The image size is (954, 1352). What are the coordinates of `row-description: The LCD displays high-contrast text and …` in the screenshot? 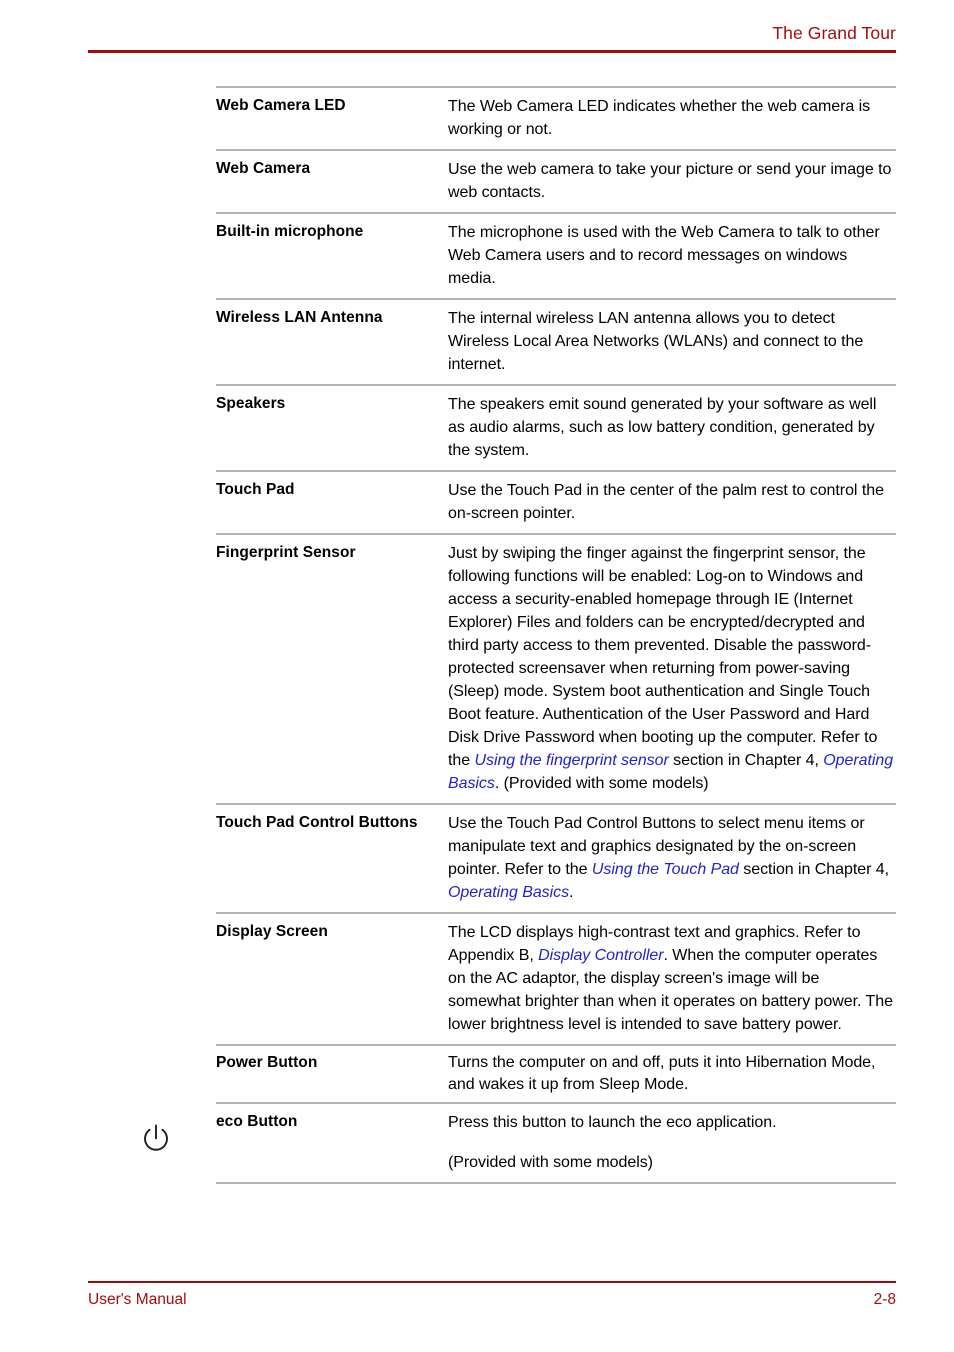 It's located at (672, 978).